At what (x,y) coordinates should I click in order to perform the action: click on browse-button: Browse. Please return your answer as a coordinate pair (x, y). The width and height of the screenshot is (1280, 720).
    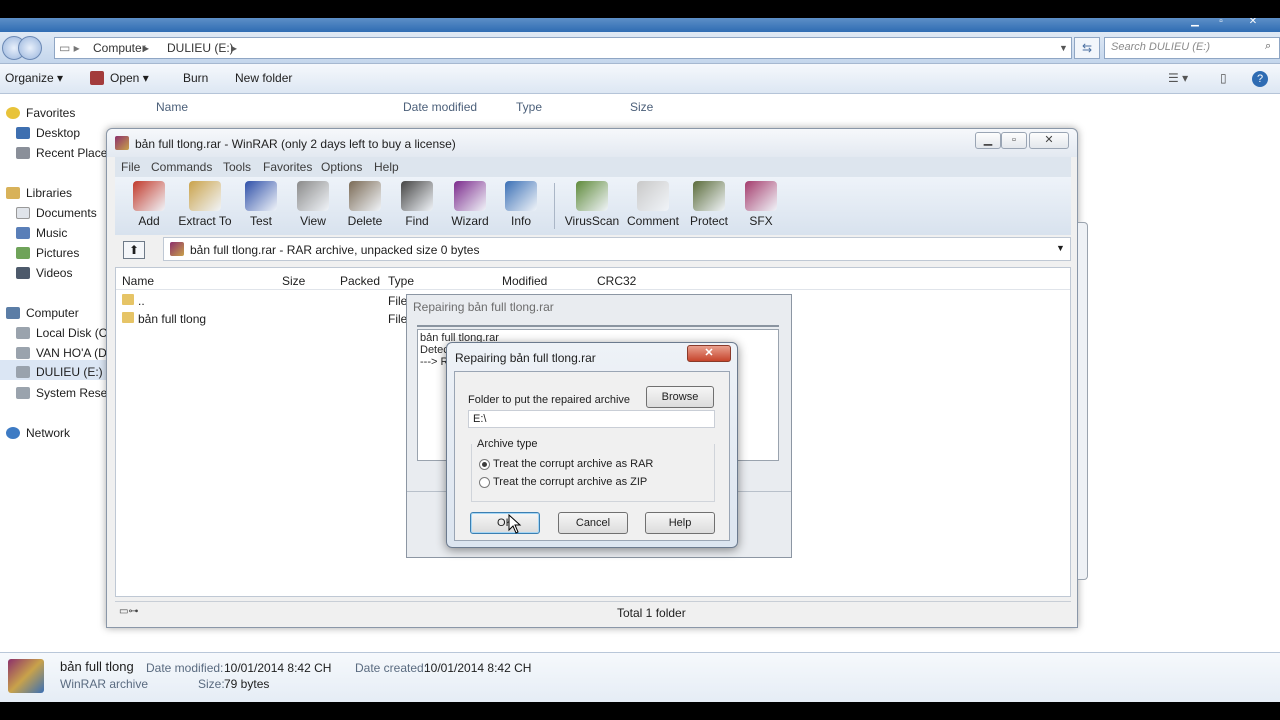
    Looking at the image, I should click on (680, 397).